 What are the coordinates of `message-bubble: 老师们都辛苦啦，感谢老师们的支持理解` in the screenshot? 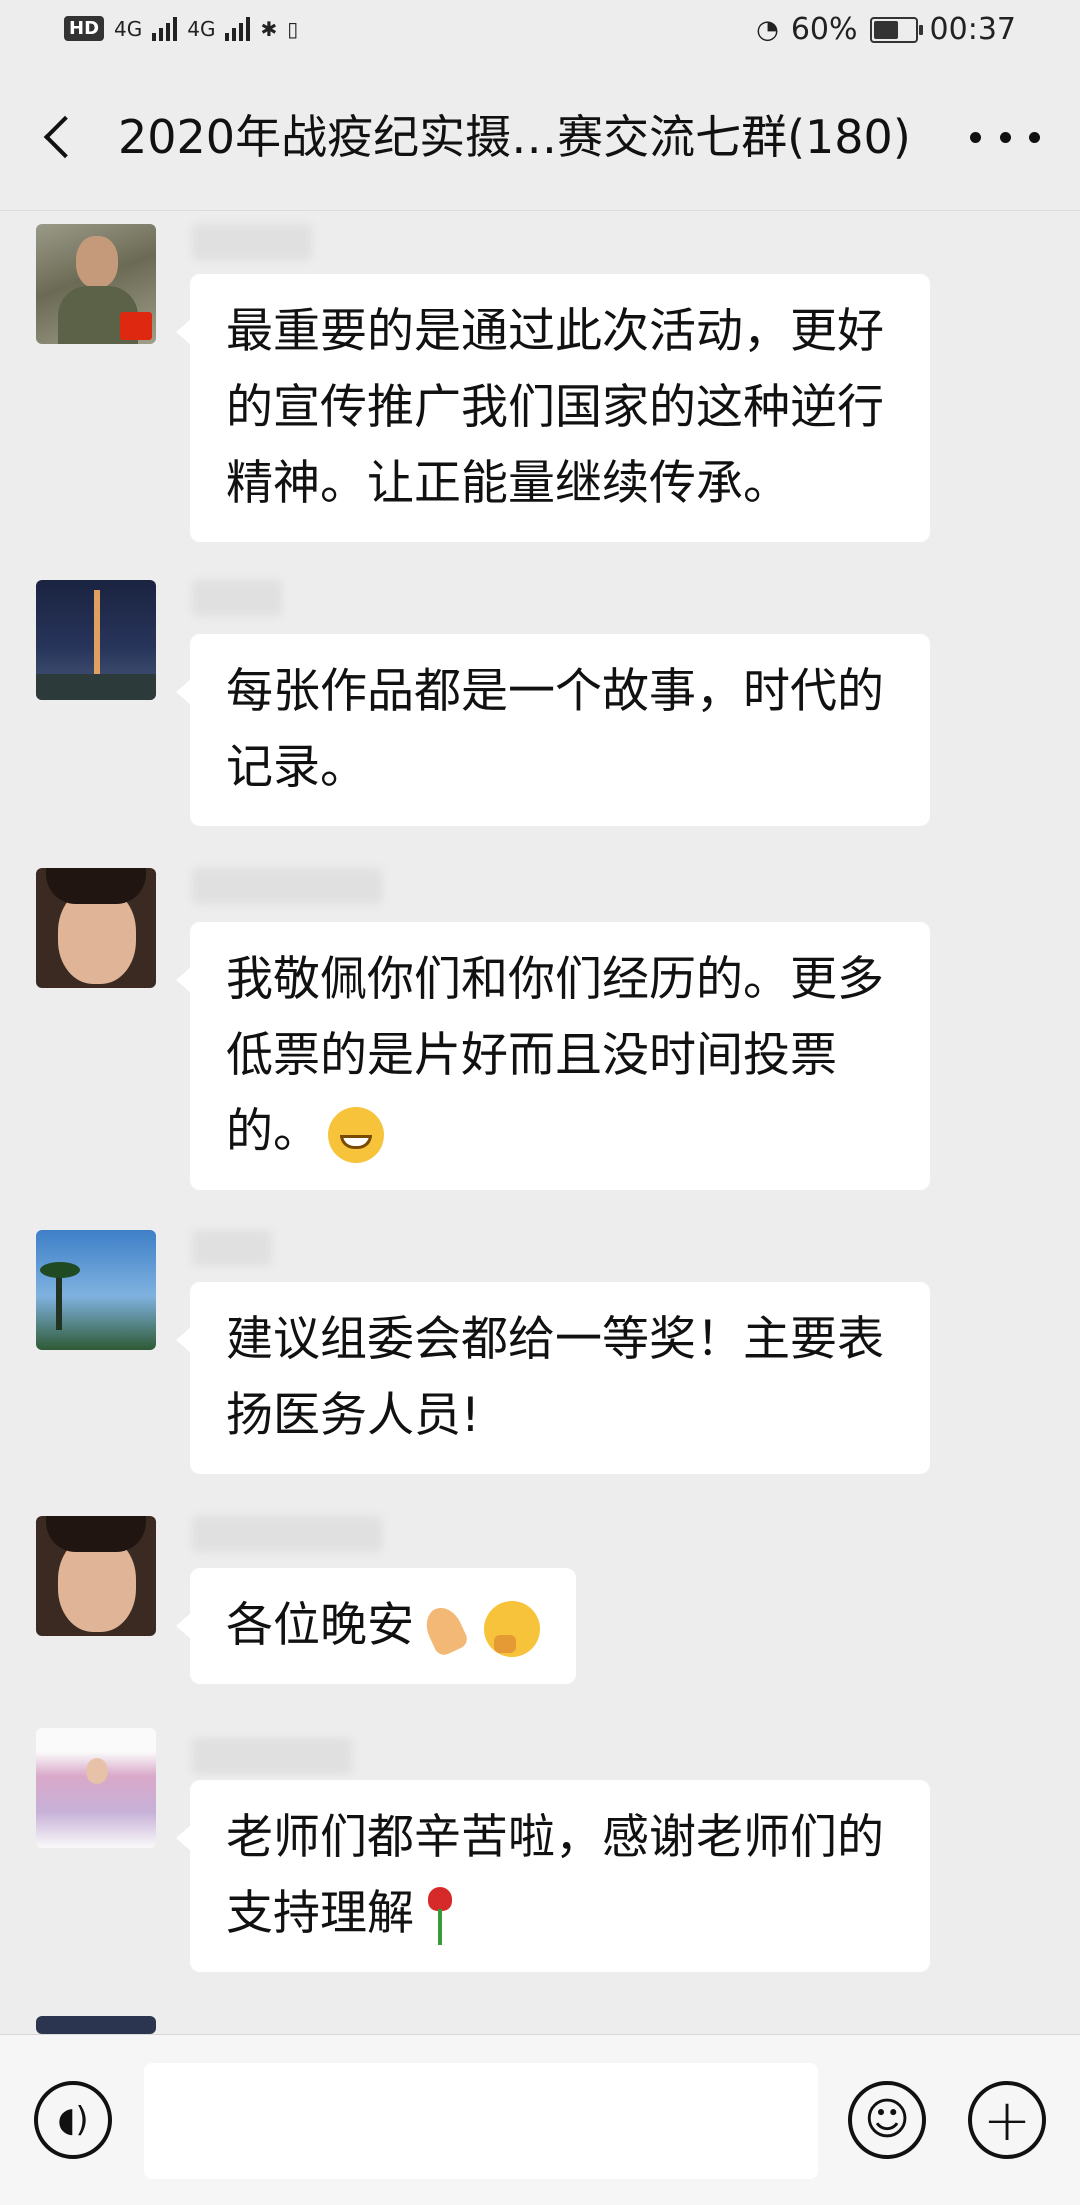 It's located at (553, 1876).